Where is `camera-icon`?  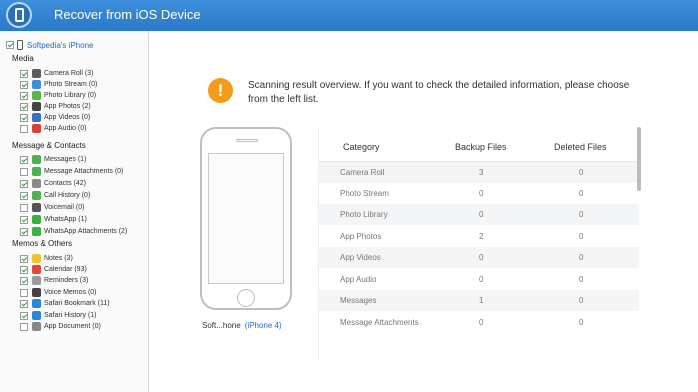
camera-icon is located at coordinates (36, 73).